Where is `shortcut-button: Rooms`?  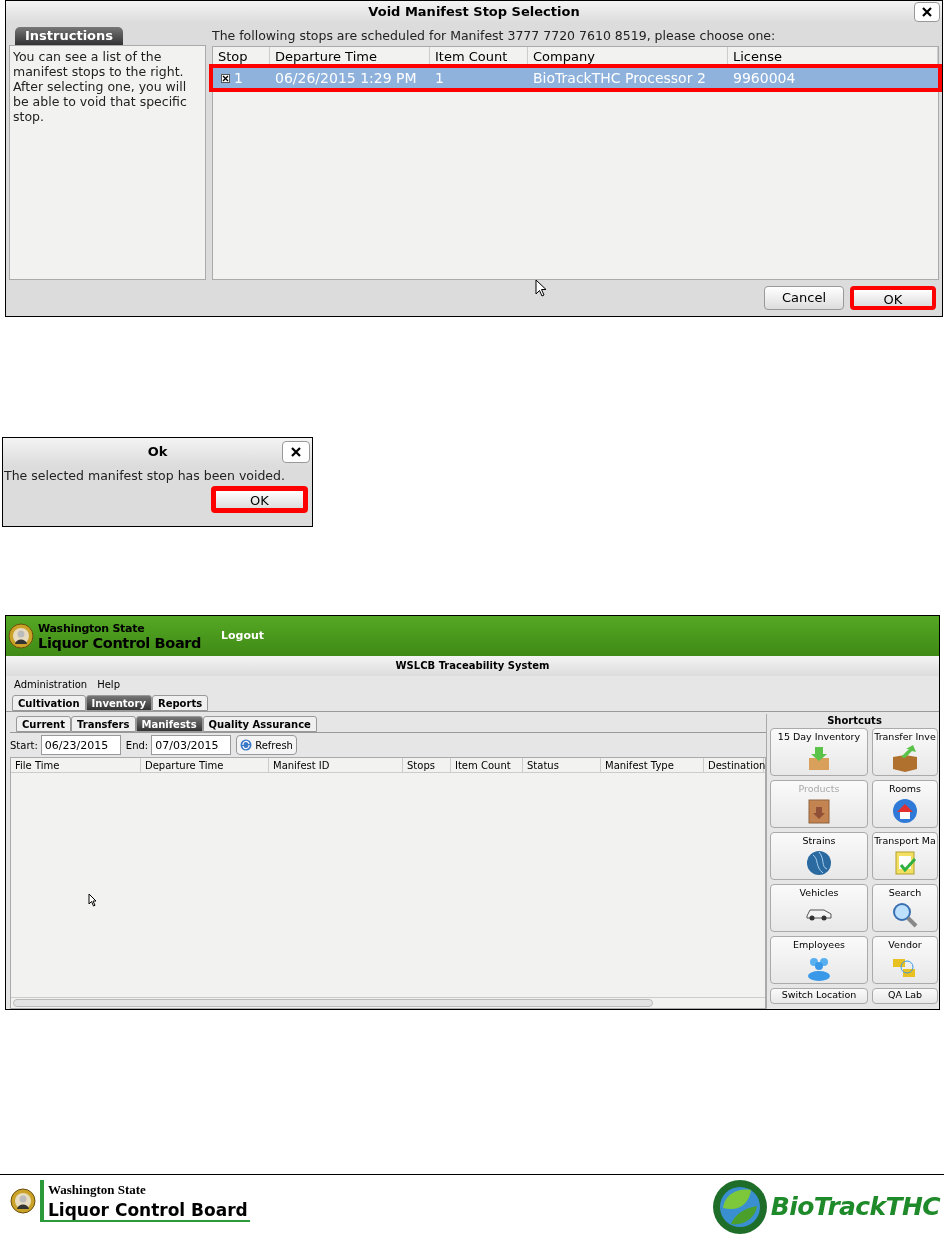 shortcut-button: Rooms is located at coordinates (905, 804).